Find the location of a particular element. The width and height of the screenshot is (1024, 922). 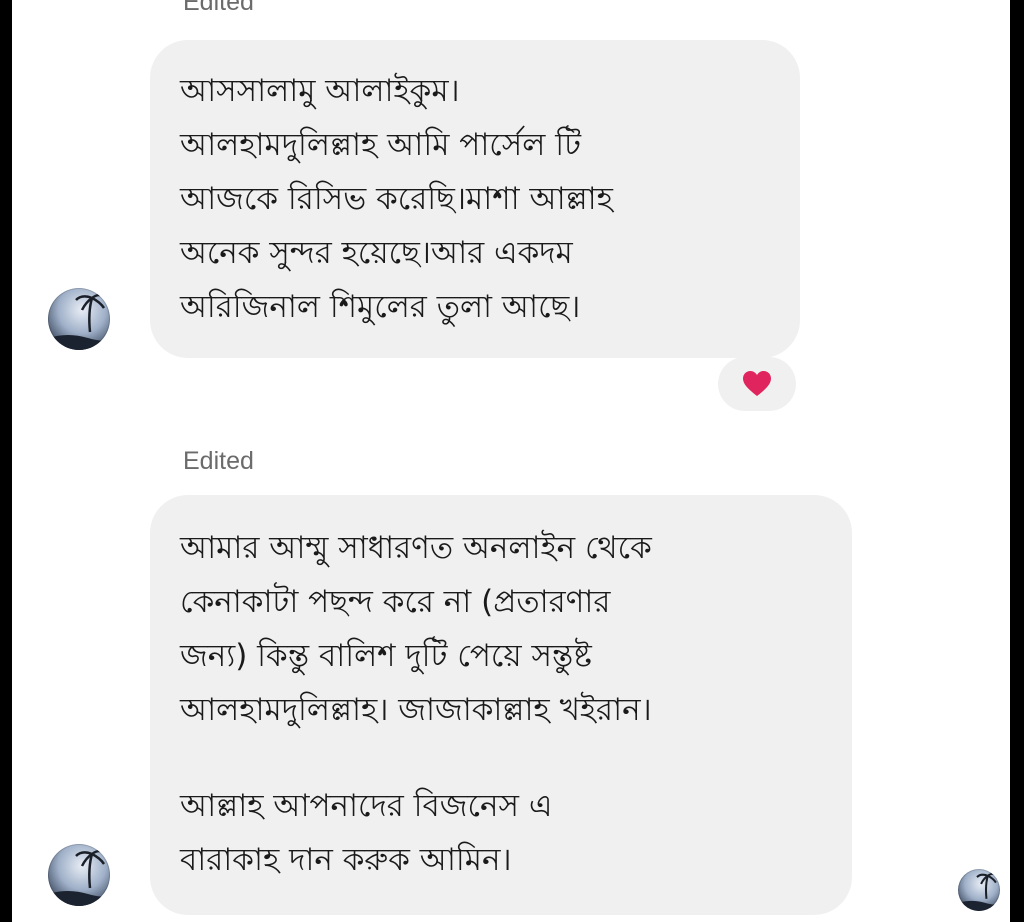

message-text-line: কেনাকাটা পছন্দ করে না (প্রতারণার is located at coordinates (395, 602).